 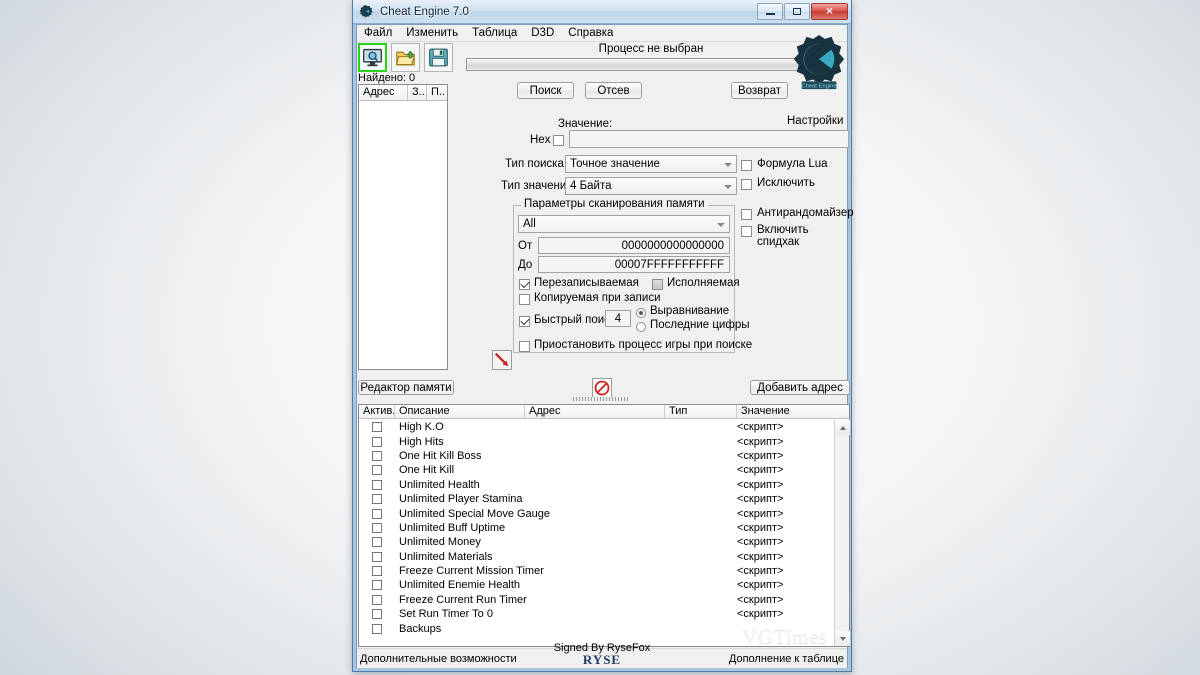 I want to click on table-row: Unlimited Player Stamina <скрипт>, so click(x=596, y=499).